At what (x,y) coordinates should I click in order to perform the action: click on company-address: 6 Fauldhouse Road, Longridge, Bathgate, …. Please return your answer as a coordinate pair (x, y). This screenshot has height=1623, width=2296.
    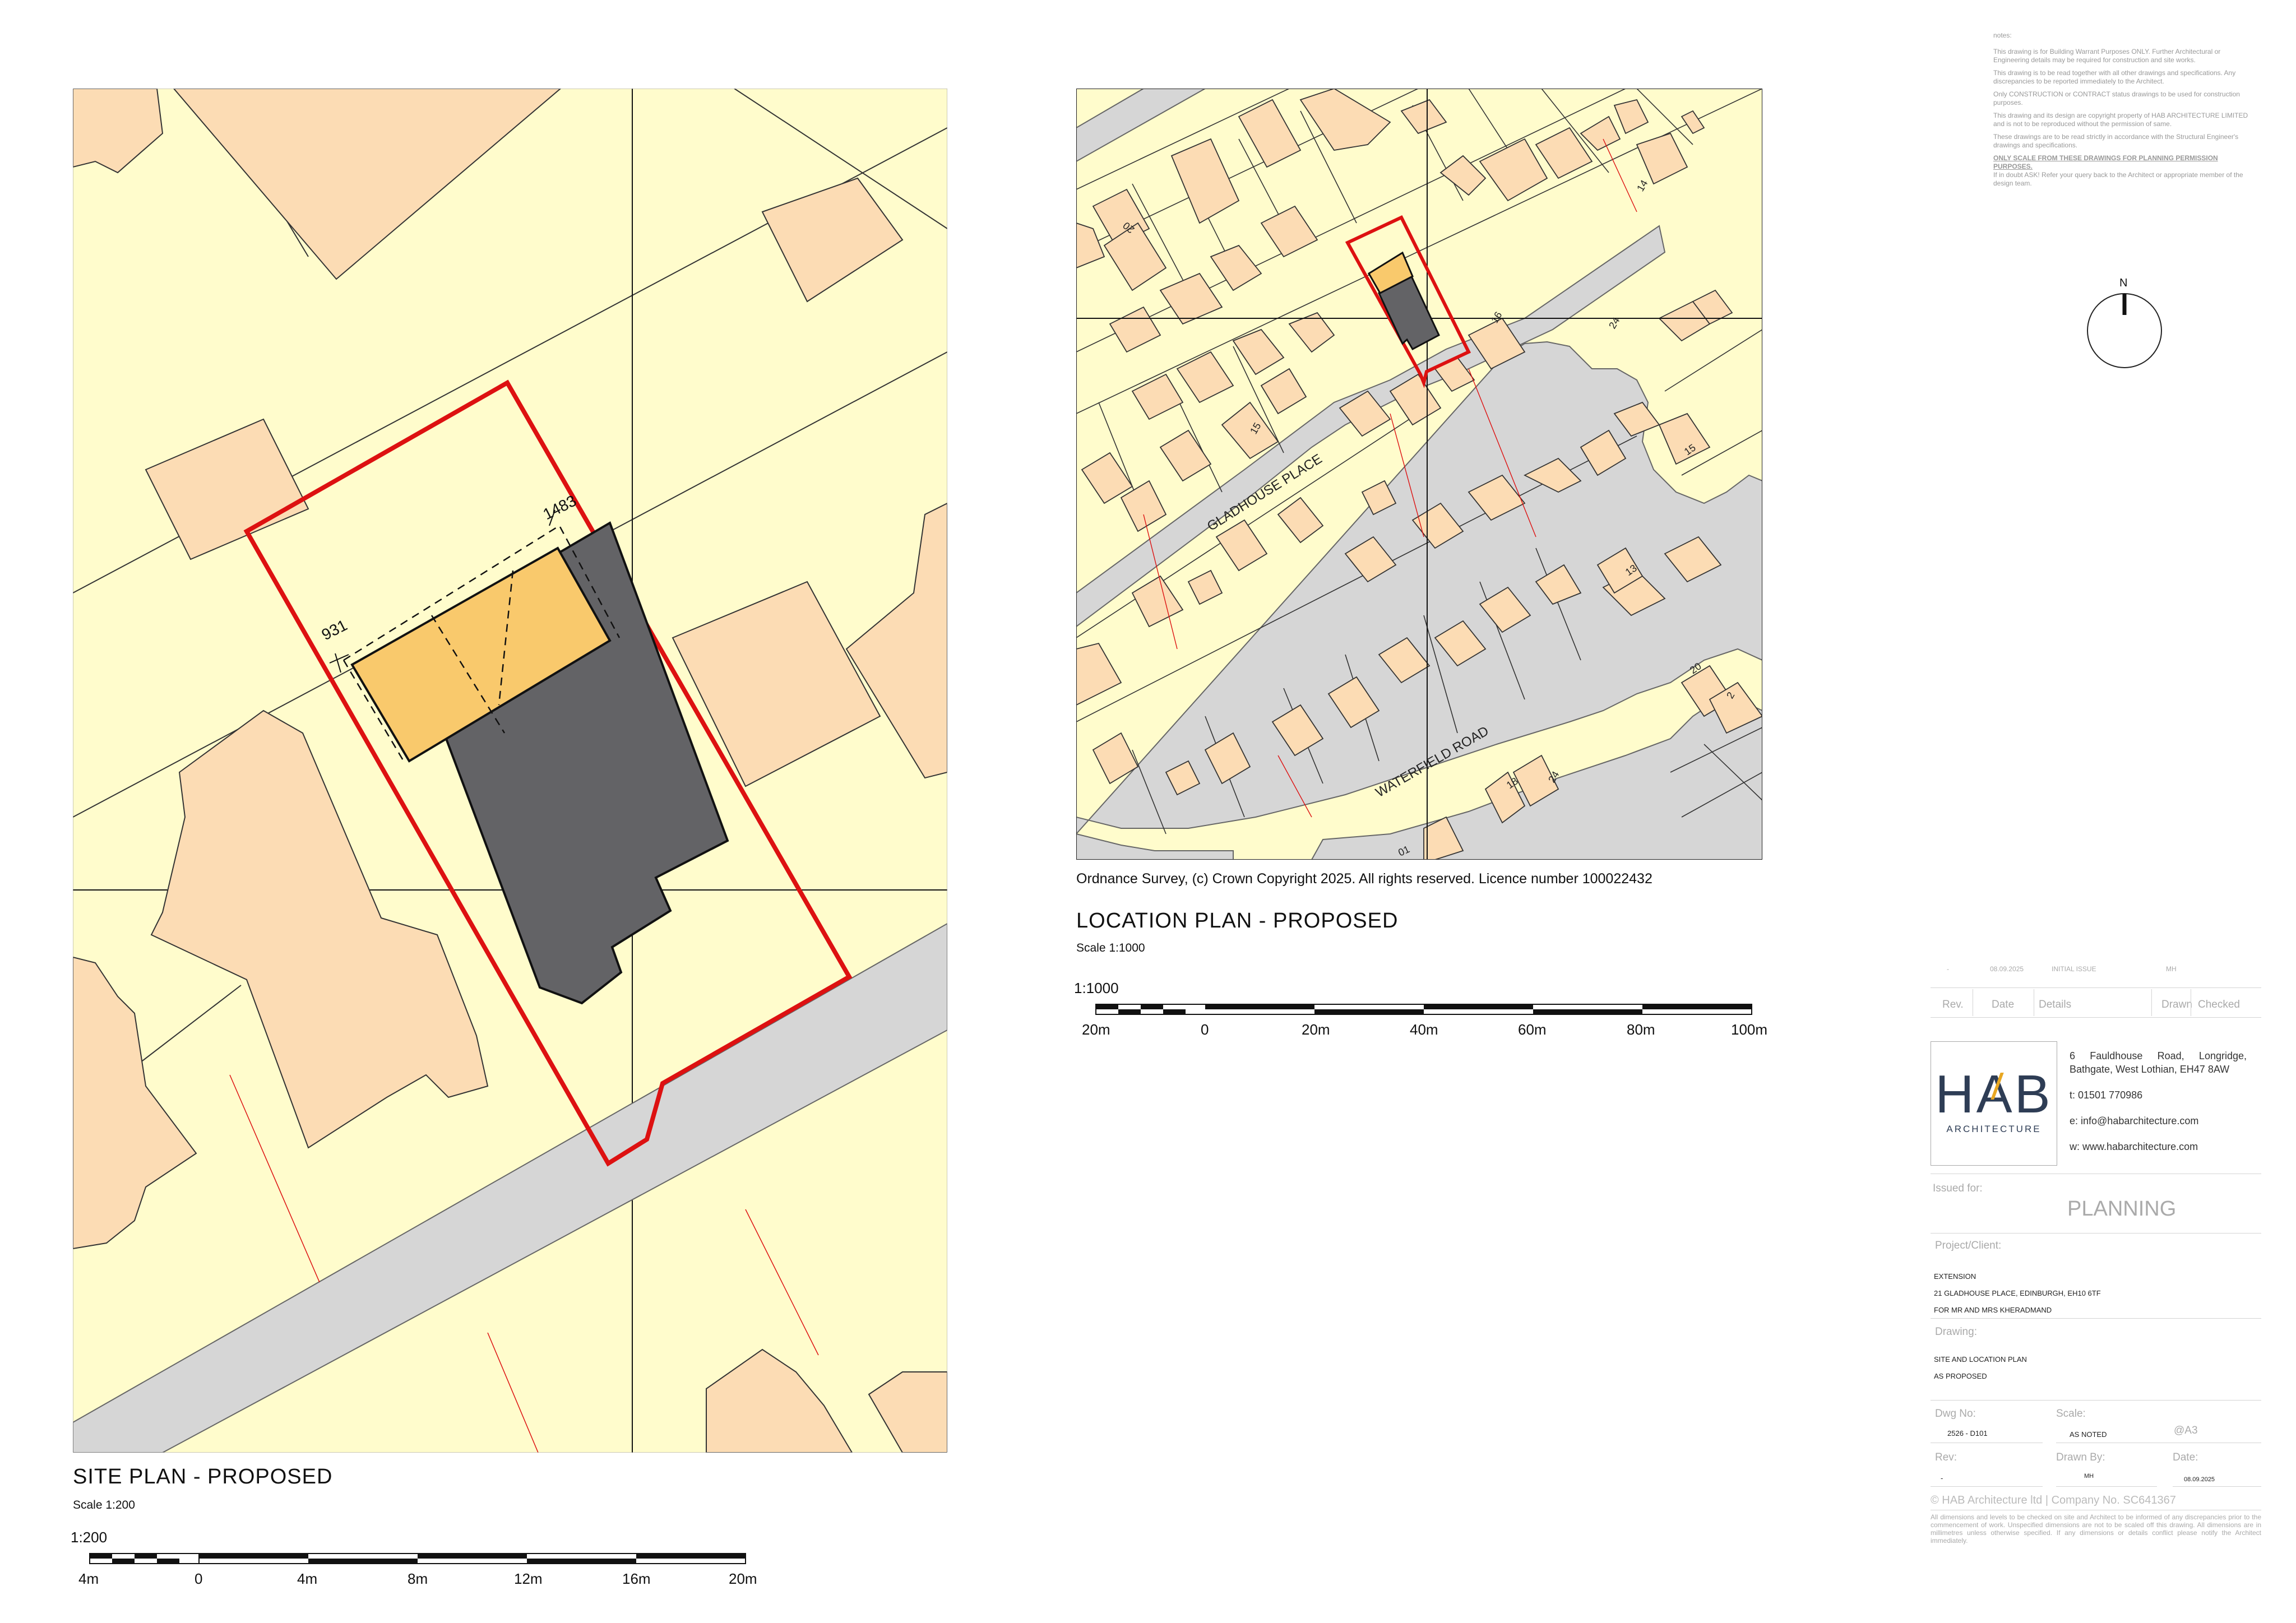
    Looking at the image, I should click on (2158, 1062).